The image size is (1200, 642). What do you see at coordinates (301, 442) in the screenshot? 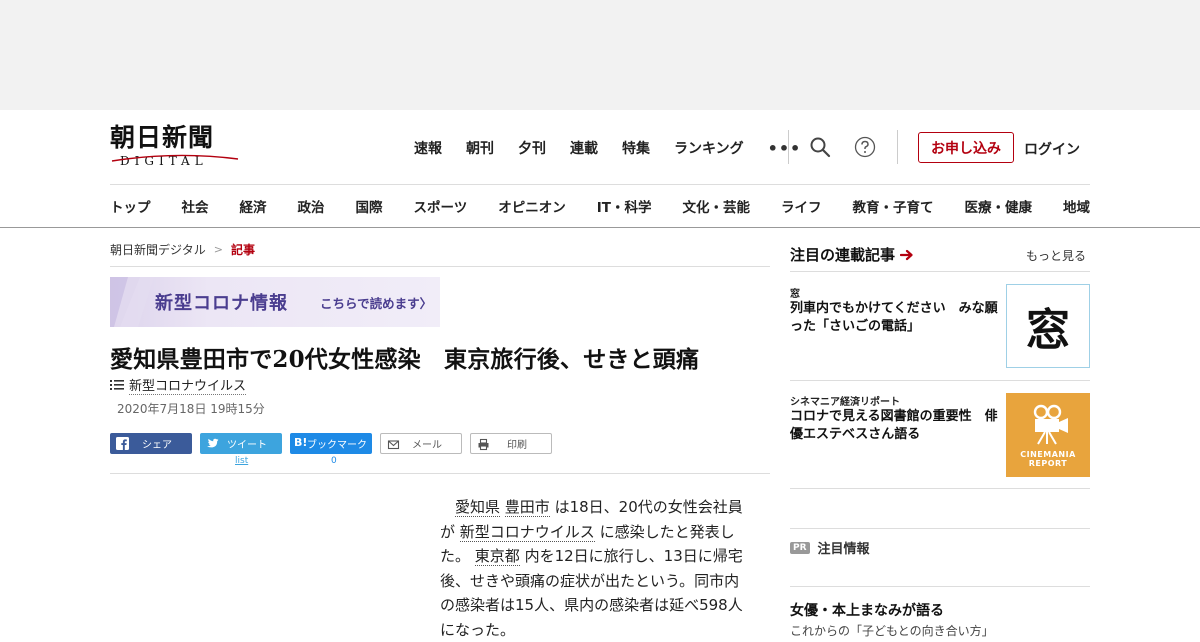
I see `hatena-bookmark-icon: B!` at bounding box center [301, 442].